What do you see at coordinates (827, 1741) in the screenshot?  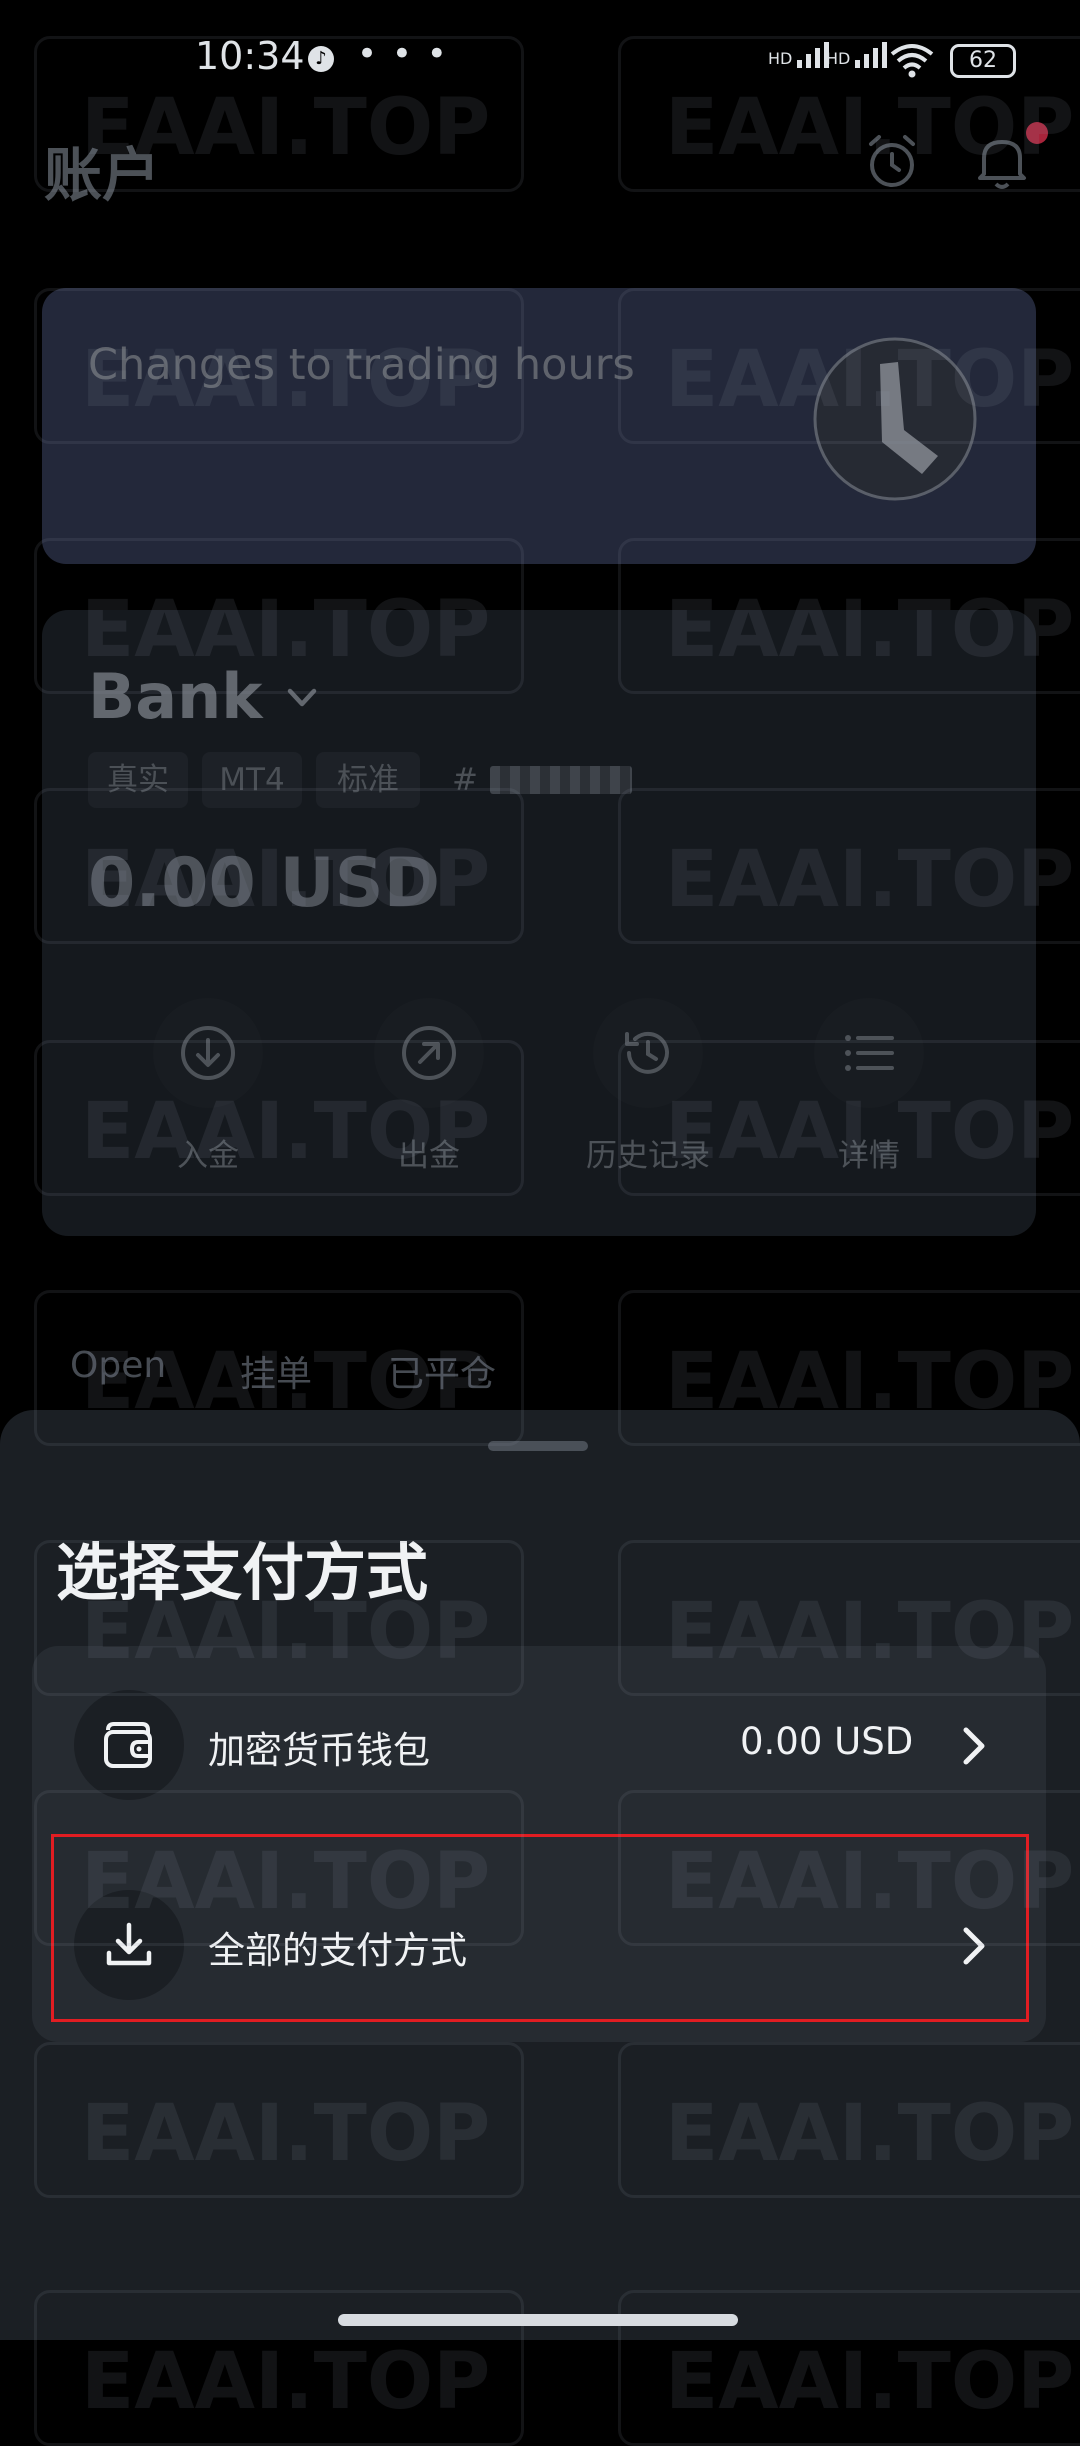 I see `crypto-wallet-amount: 0.00 USD` at bounding box center [827, 1741].